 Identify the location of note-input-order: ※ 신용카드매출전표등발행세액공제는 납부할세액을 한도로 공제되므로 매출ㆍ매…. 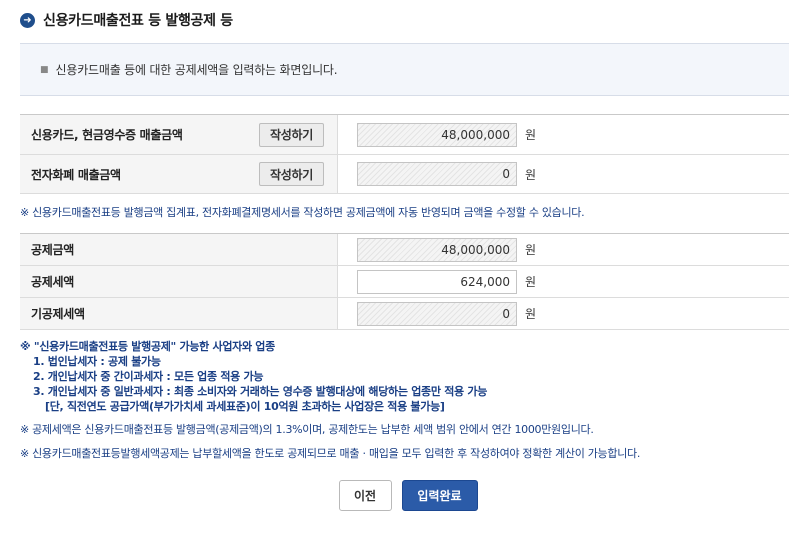
(330, 453).